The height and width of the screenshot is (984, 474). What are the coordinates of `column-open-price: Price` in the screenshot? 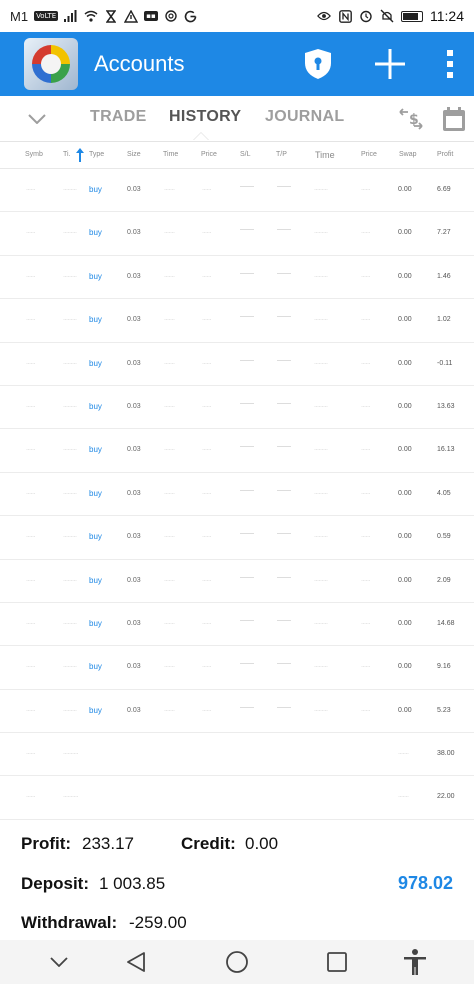 It's located at (209, 154).